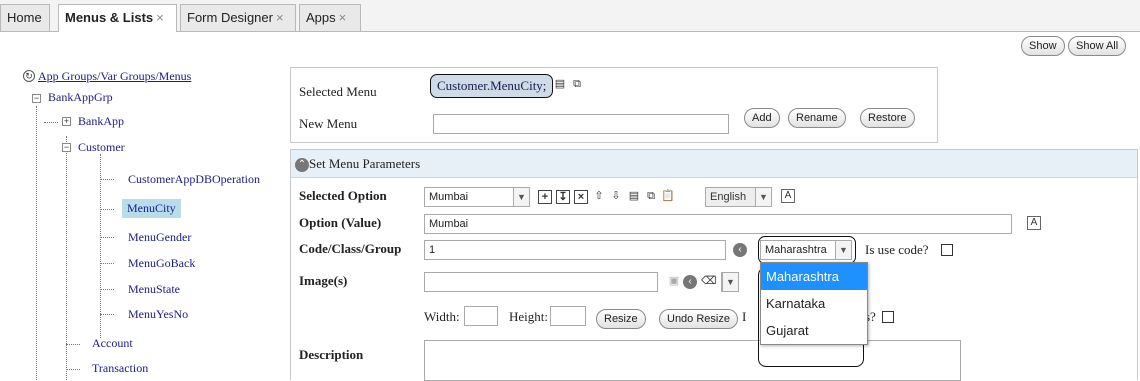 Image resolution: width=1140 pixels, height=381 pixels. What do you see at coordinates (230, 17) in the screenshot?
I see `tab-form-designer-label: Form Designer` at bounding box center [230, 17].